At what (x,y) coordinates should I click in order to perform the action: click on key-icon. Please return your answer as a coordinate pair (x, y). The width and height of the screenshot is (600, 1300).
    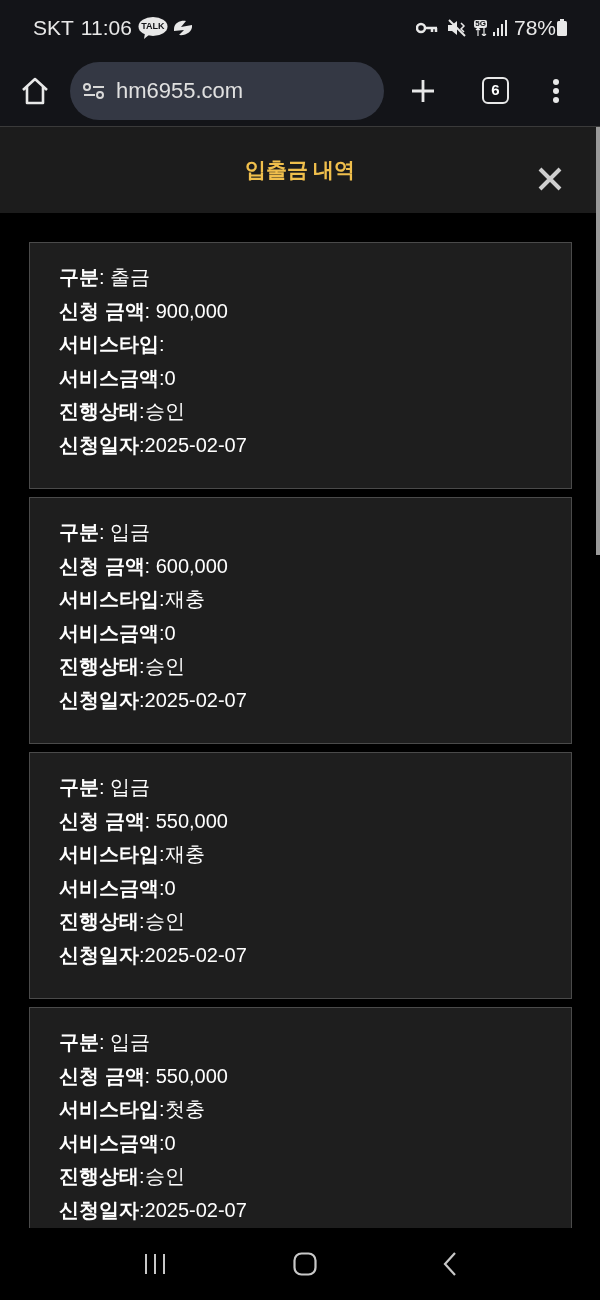
    Looking at the image, I should click on (427, 27).